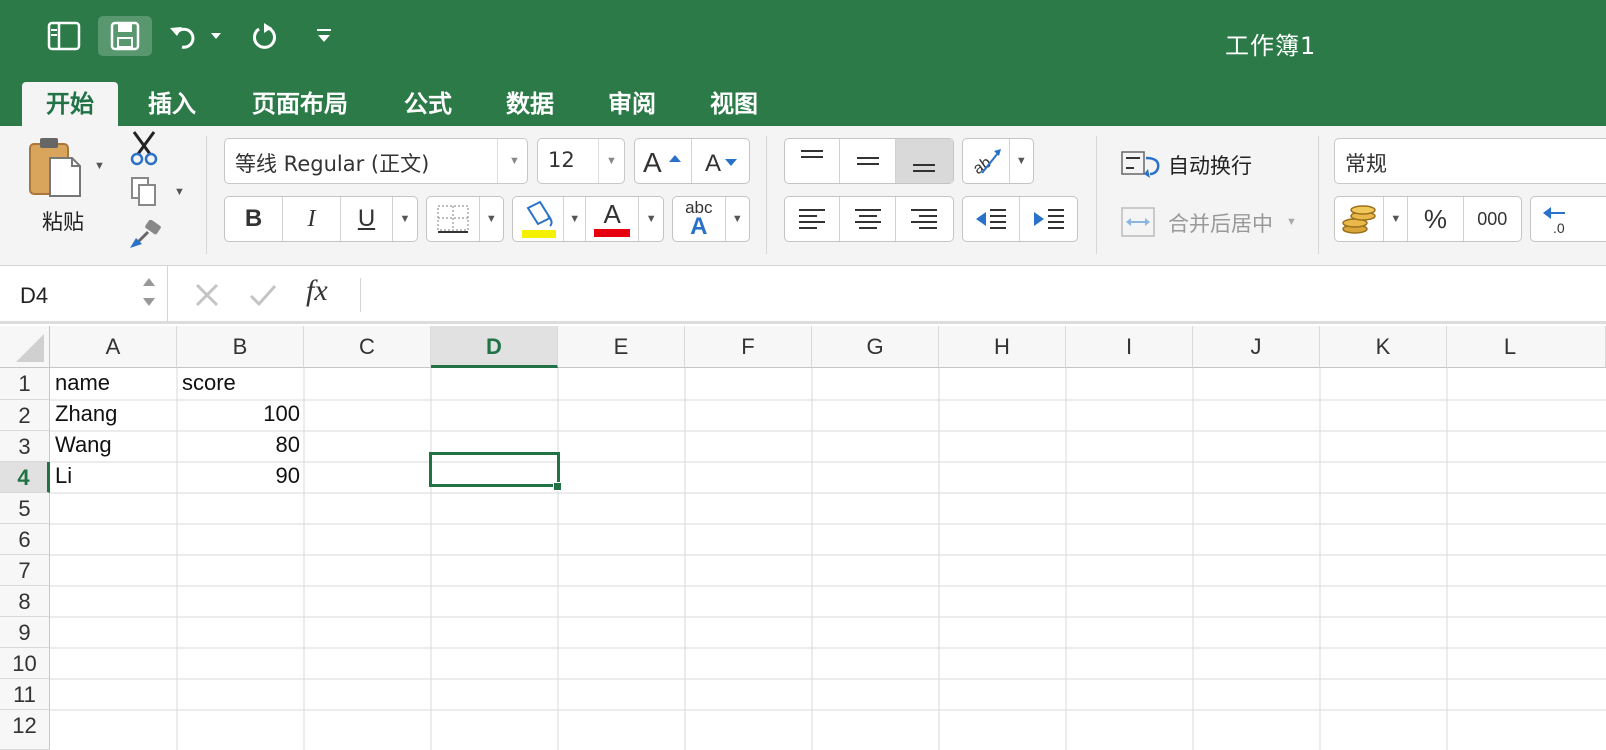 The image size is (1606, 750). I want to click on column-header-d: D, so click(494, 347).